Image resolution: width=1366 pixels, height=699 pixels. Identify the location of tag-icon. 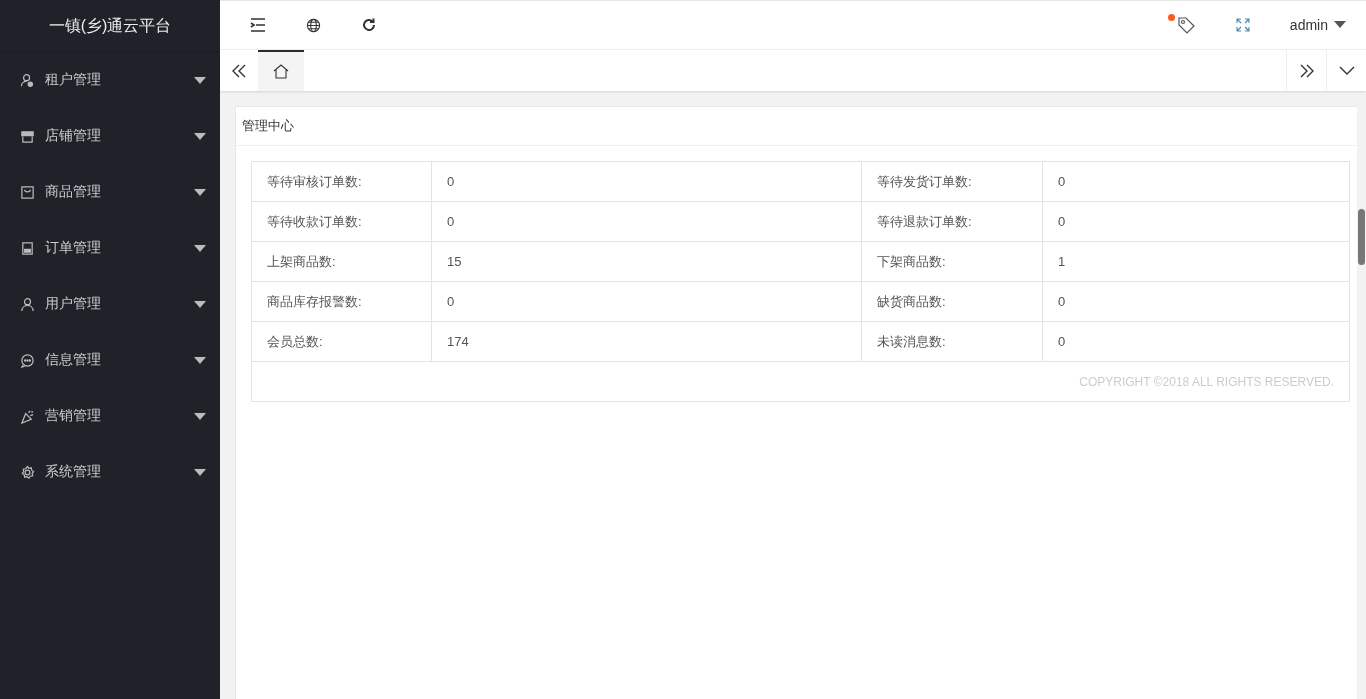
(1185, 25).